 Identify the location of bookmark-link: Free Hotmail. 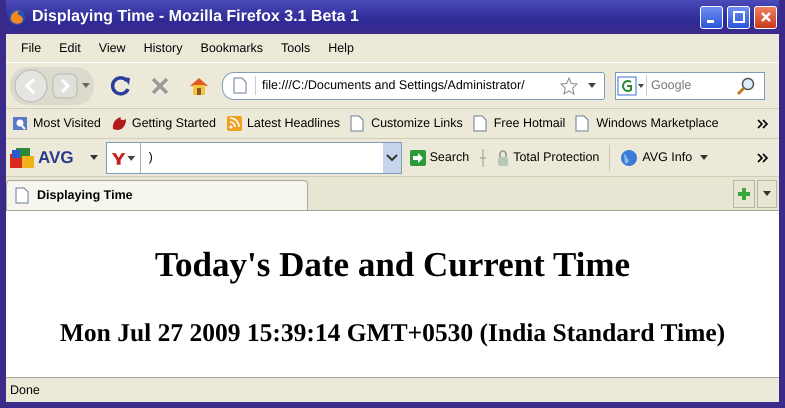
(519, 123).